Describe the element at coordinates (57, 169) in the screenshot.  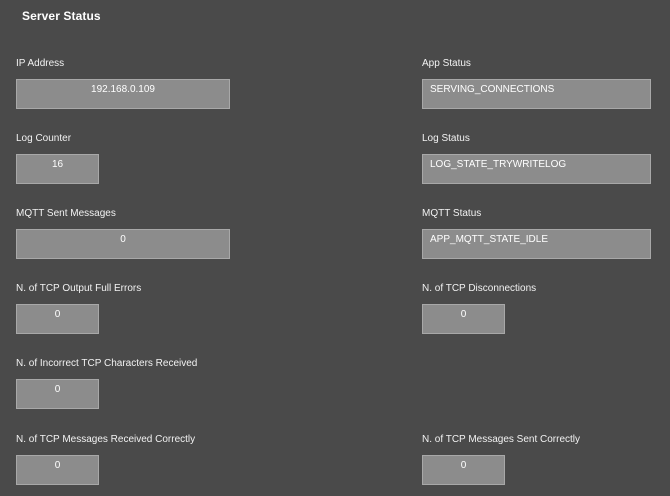
I see `log-counter-field: 16` at that location.